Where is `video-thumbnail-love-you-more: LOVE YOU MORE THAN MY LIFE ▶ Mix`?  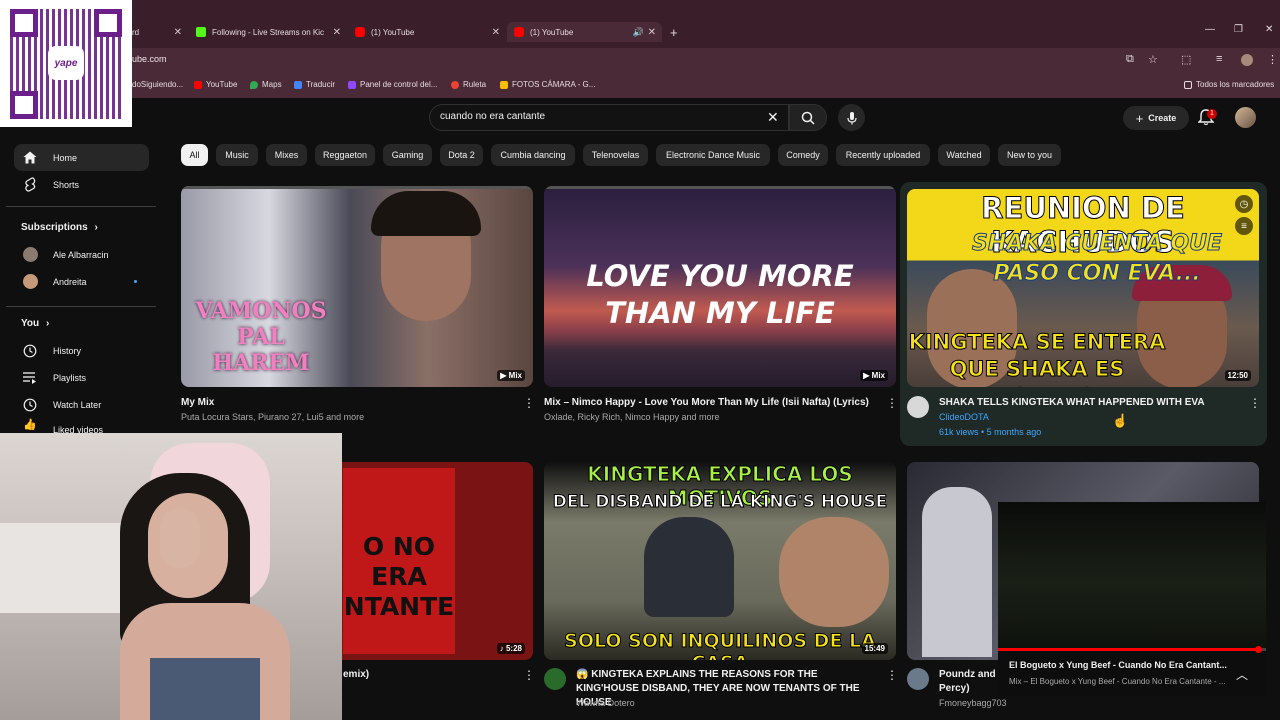 video-thumbnail-love-you-more: LOVE YOU MORE THAN MY LIFE ▶ Mix is located at coordinates (720, 286).